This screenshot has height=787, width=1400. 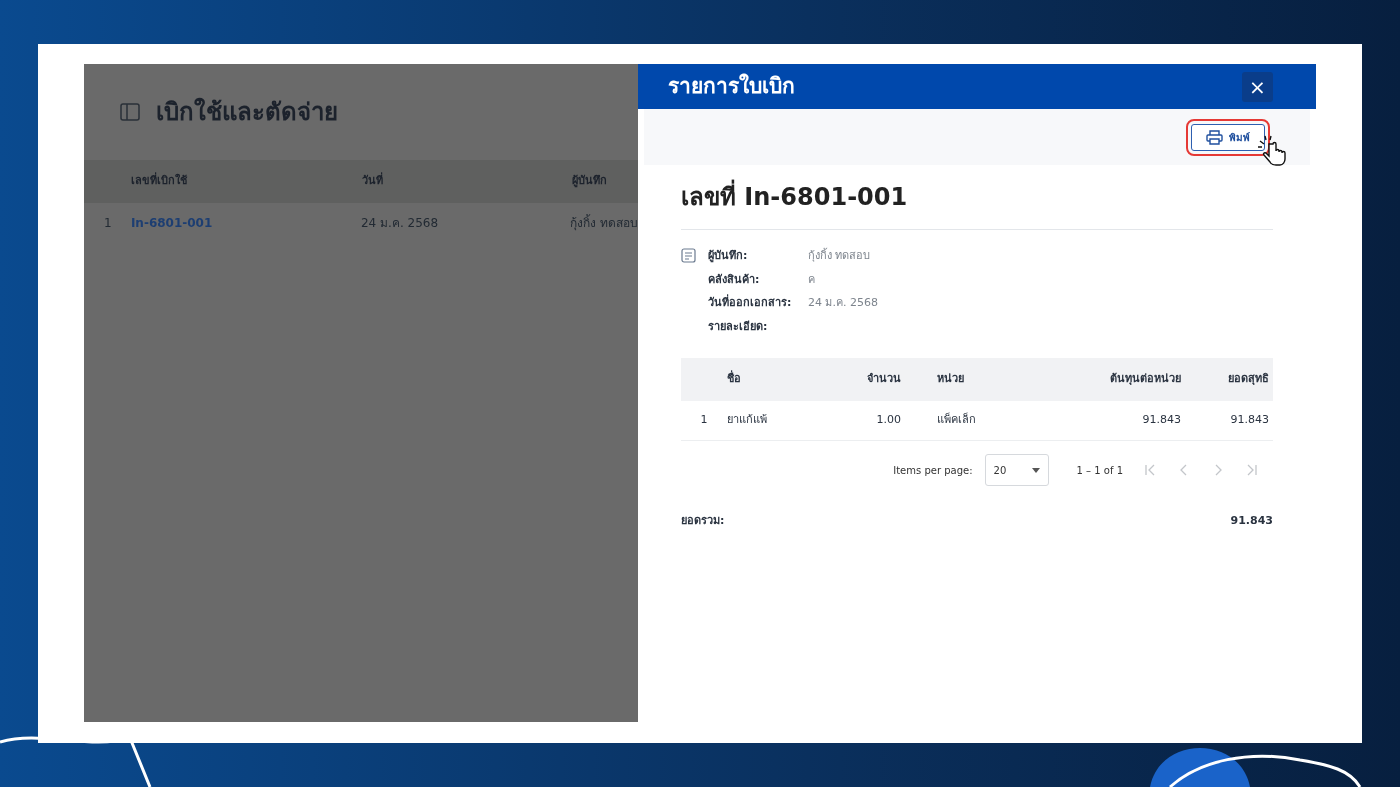 I want to click on field-value: 24 ม.ค. 2568, so click(x=843, y=303).